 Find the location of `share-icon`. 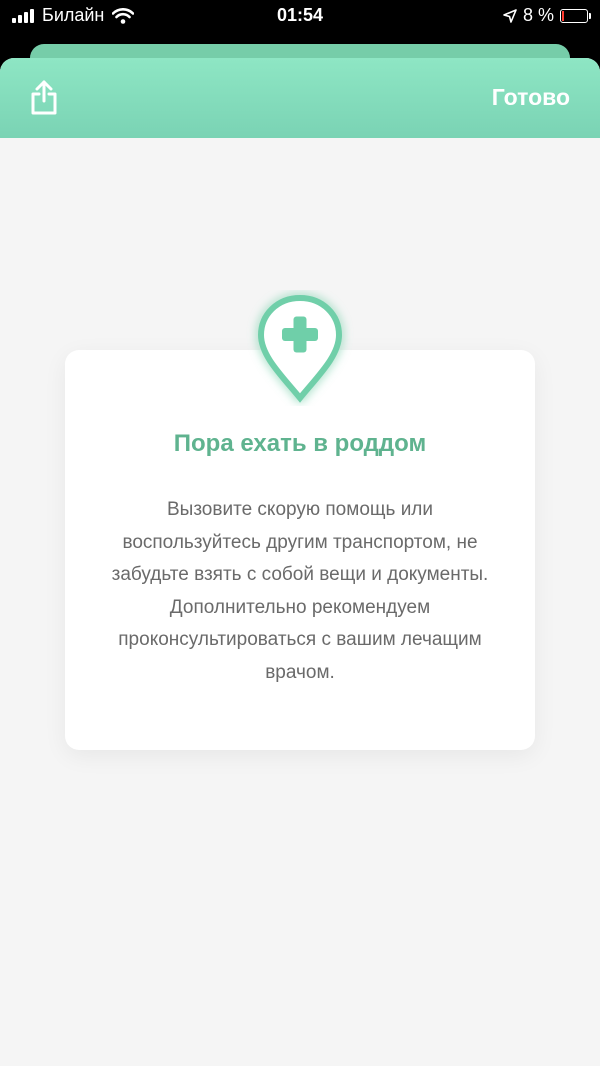

share-icon is located at coordinates (44, 97).